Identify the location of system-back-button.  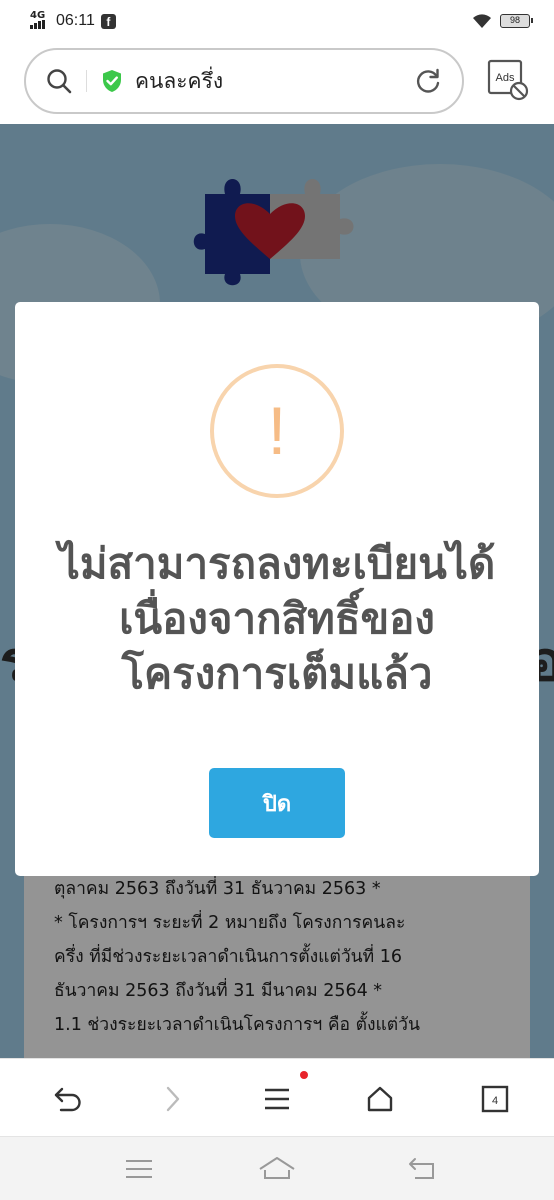
(422, 1169).